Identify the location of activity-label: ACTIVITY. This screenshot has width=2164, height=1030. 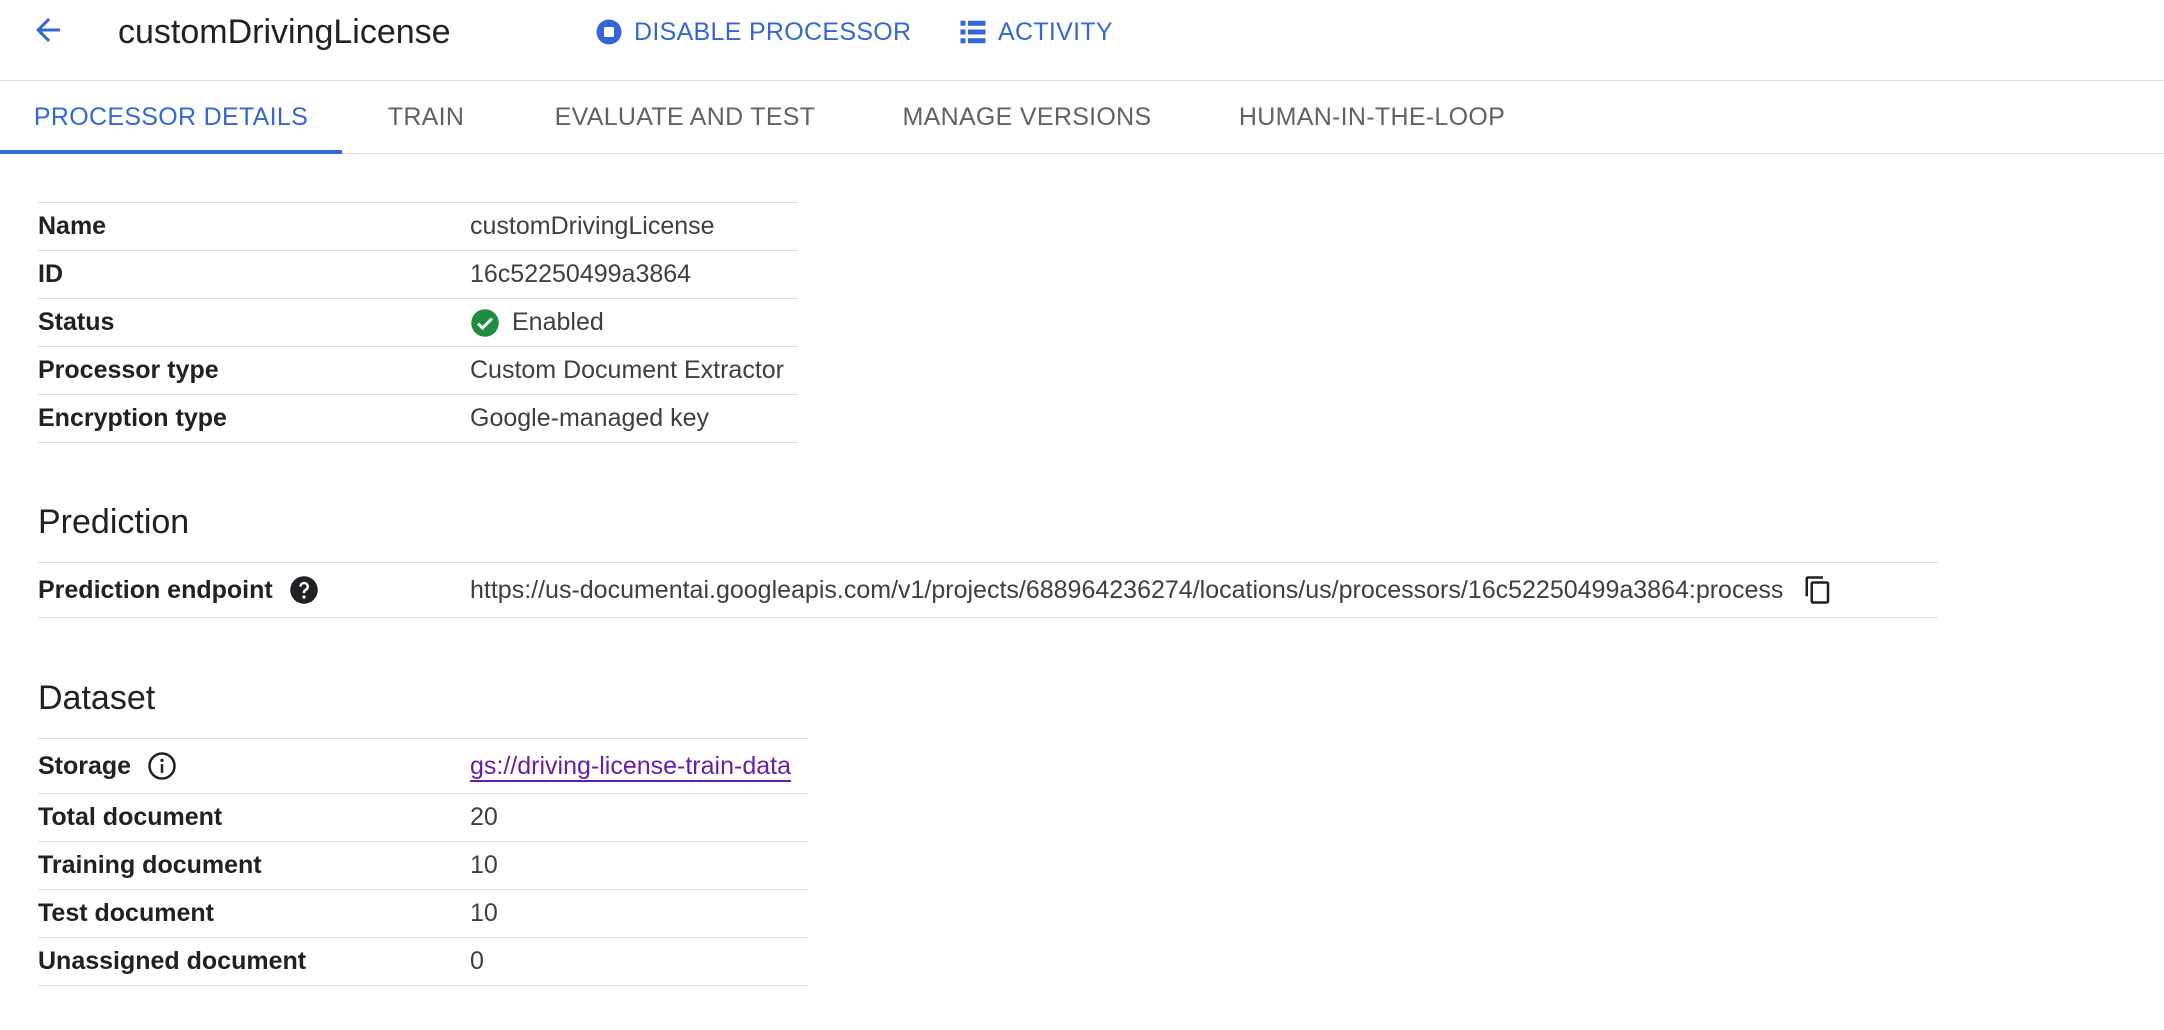
(1055, 31).